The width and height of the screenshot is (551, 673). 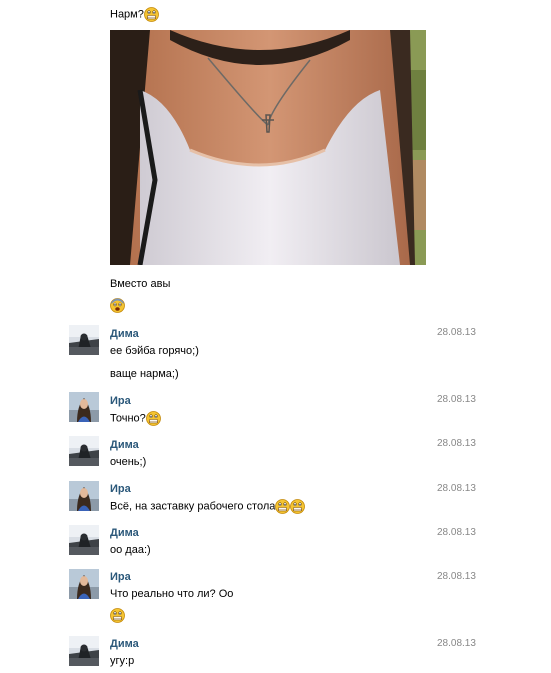 I want to click on message-text: очень;), so click(x=128, y=462).